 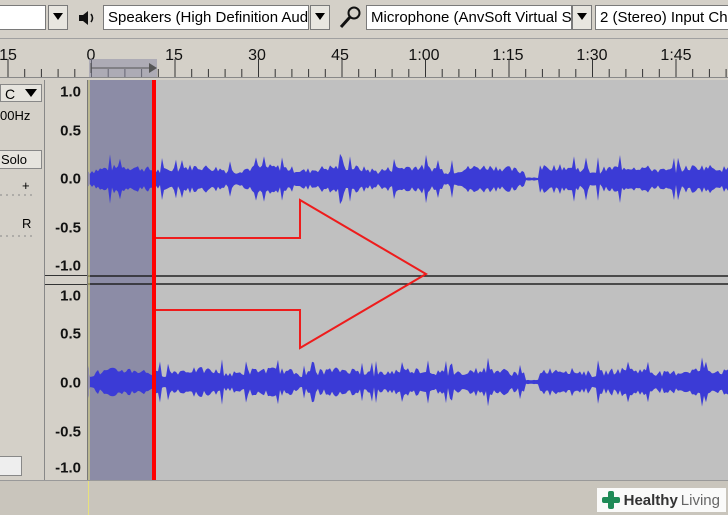 What do you see at coordinates (87, 20) in the screenshot?
I see `speaker-icon` at bounding box center [87, 20].